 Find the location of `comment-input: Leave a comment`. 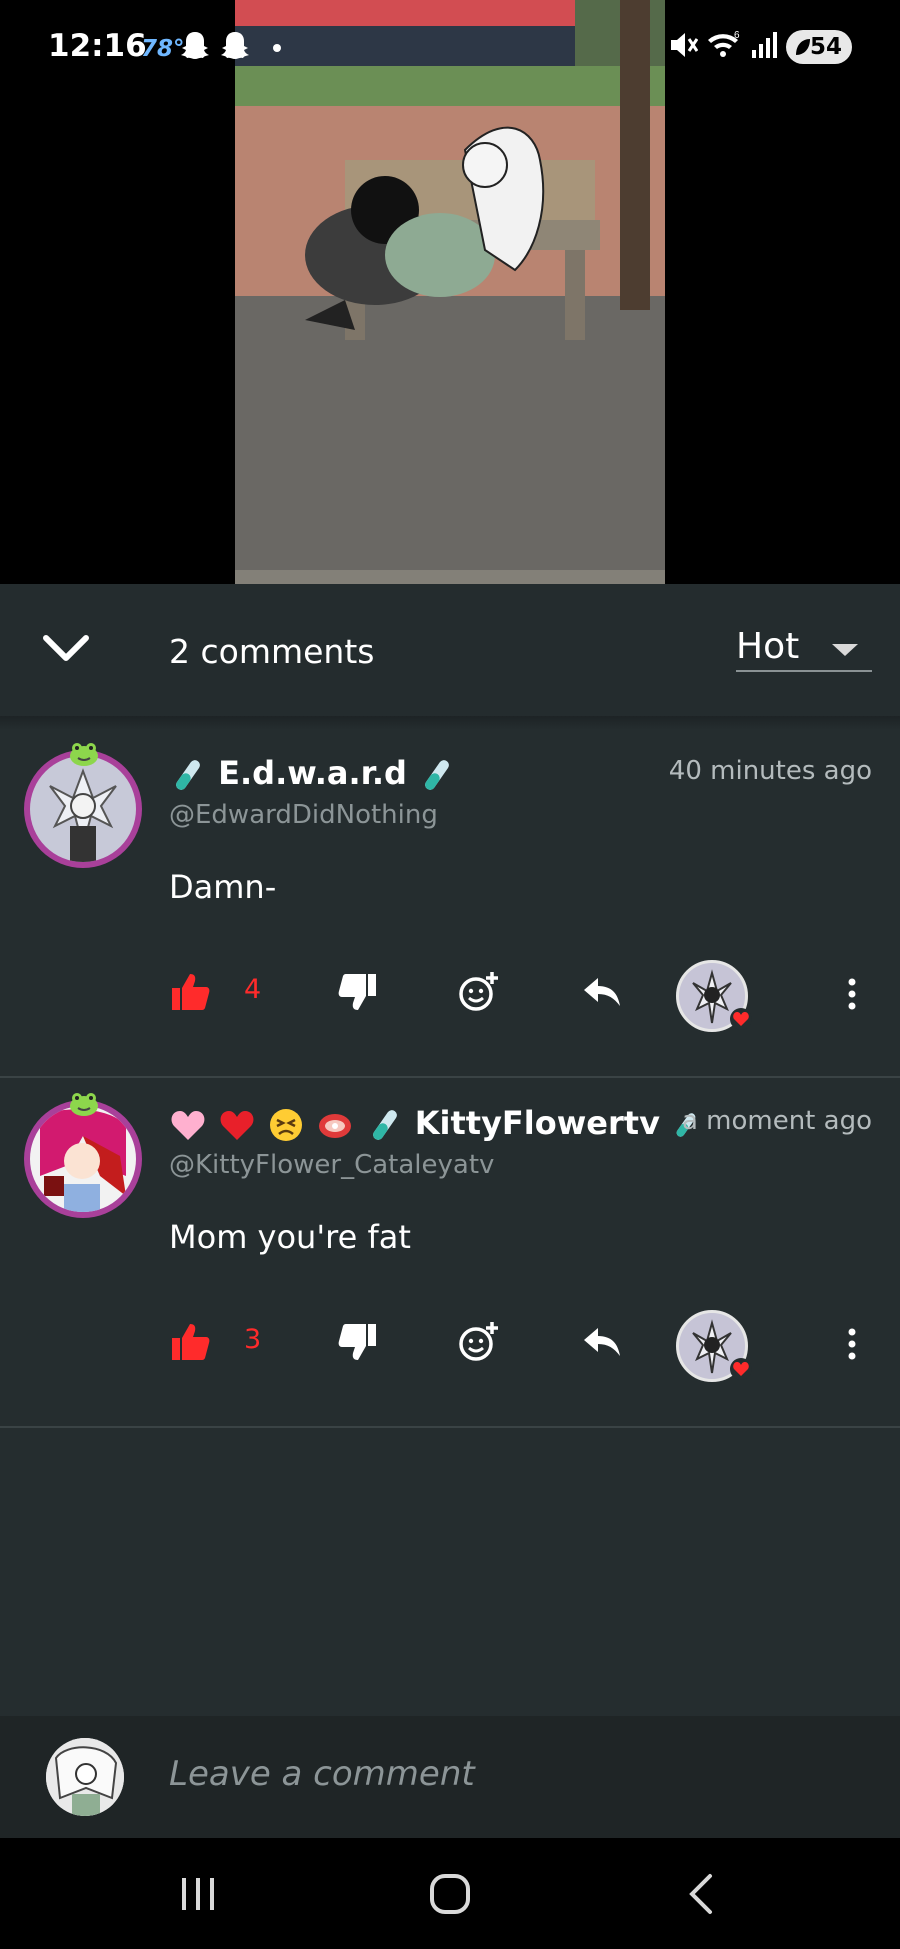

comment-input: Leave a comment is located at coordinates (322, 1774).